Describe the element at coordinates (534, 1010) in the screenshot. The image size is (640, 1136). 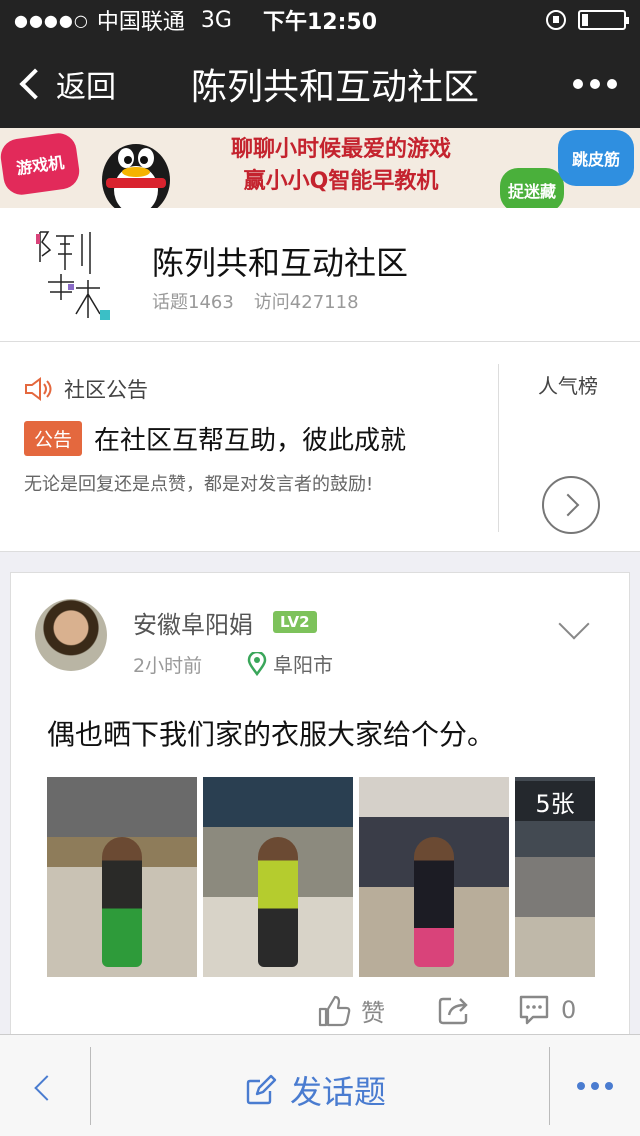
I see `comment-icon` at that location.